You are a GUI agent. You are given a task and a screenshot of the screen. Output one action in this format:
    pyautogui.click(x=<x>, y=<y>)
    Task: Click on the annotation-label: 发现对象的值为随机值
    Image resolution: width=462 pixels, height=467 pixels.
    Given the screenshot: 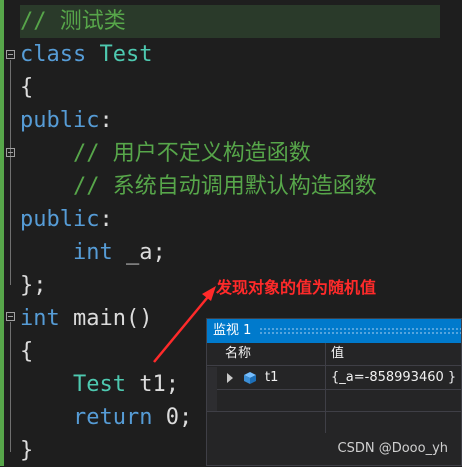 What is the action you would take?
    pyautogui.click(x=296, y=287)
    